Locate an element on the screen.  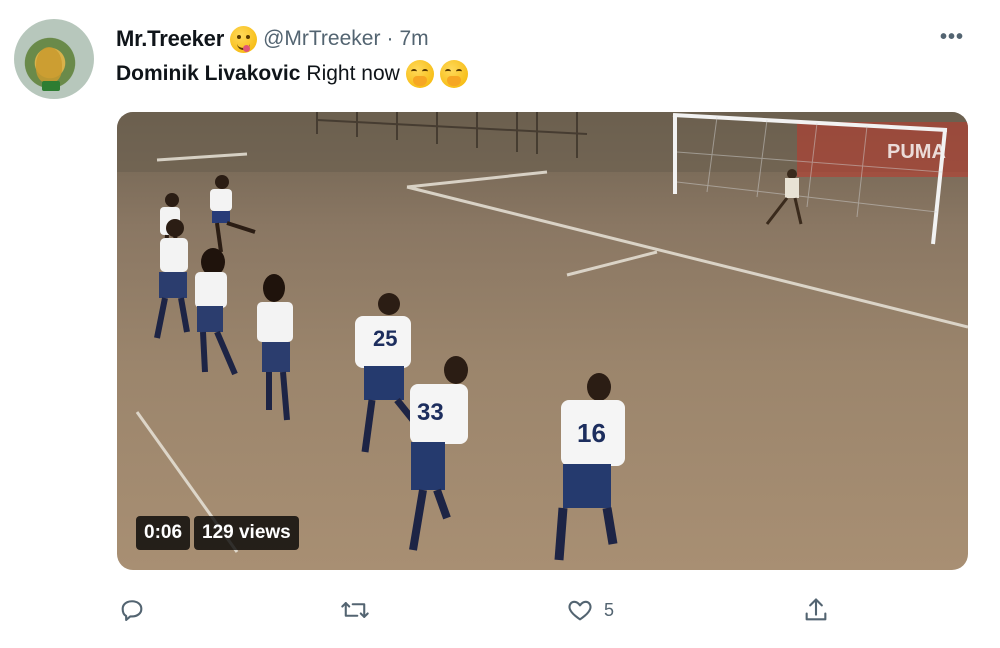
video-duration-badge: 0:06 is located at coordinates (163, 533).